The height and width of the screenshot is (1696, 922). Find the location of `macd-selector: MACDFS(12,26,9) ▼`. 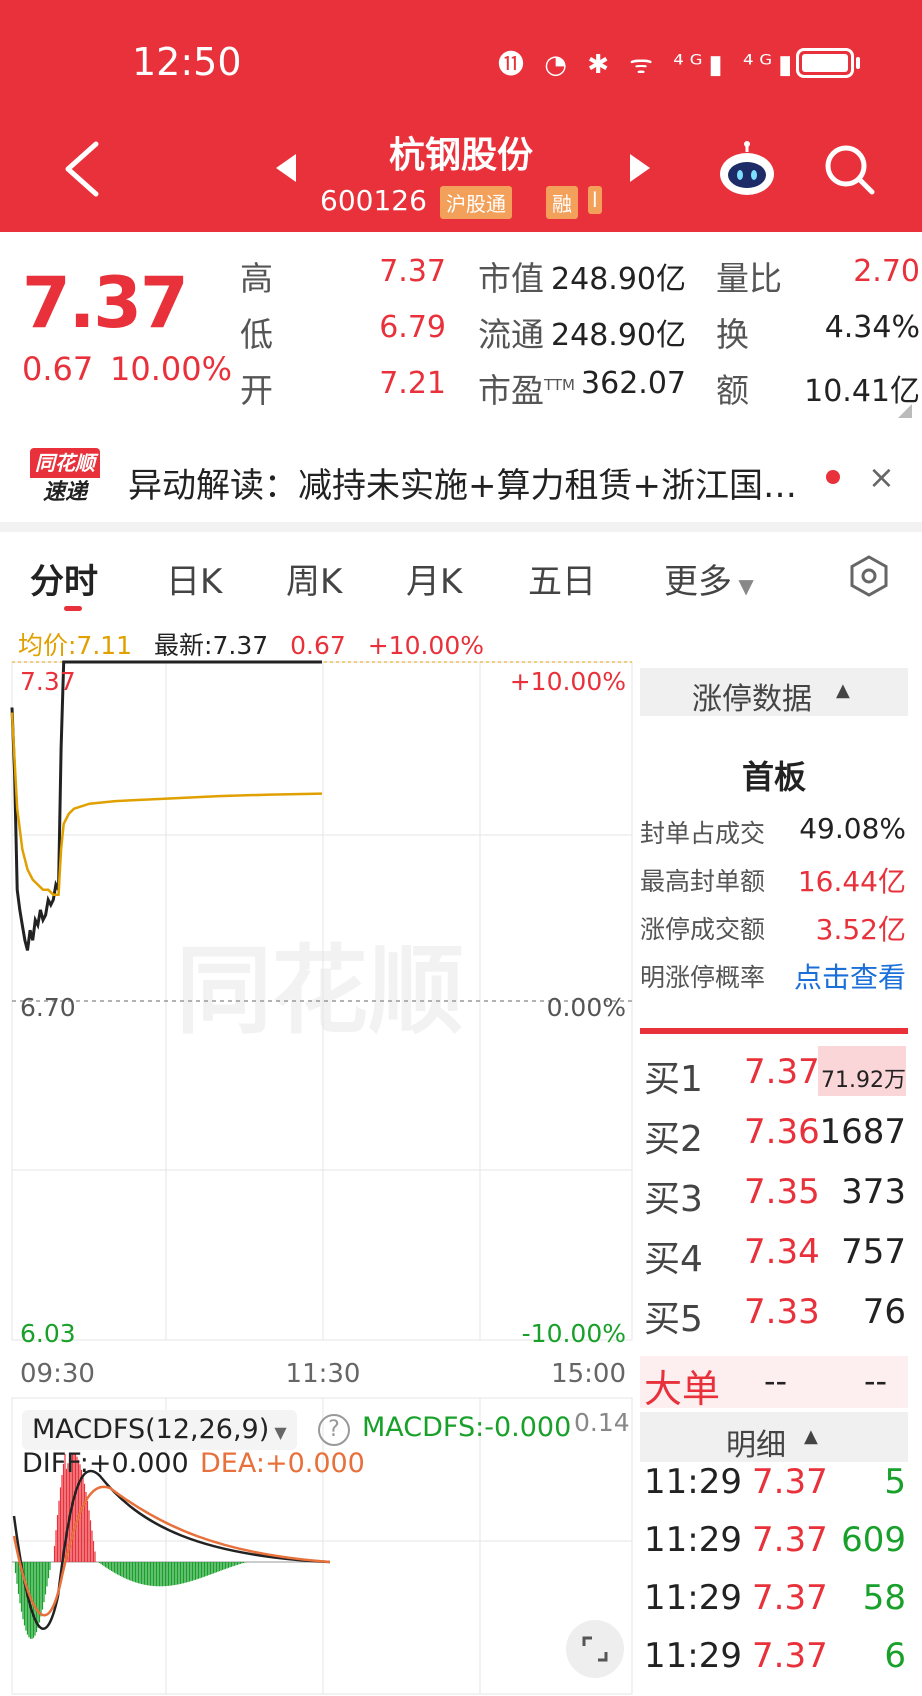

macd-selector: MACDFS(12,26,9) ▼ is located at coordinates (159, 1430).